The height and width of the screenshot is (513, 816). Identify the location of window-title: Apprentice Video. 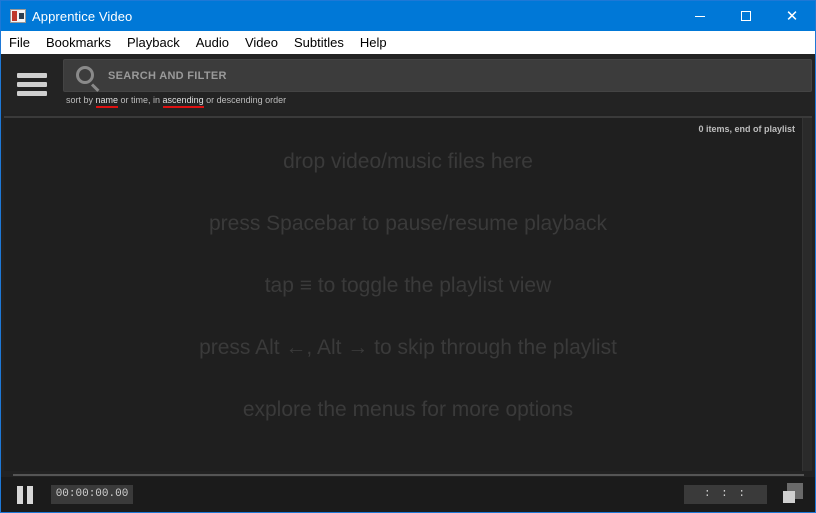
(82, 16).